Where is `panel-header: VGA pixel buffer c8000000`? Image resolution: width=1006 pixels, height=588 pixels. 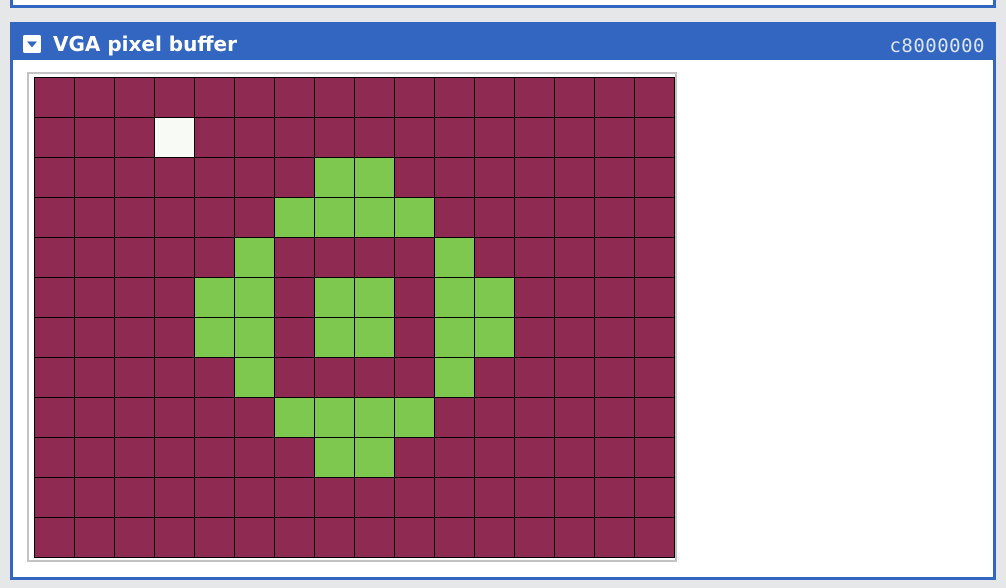 panel-header: VGA pixel buffer c8000000 is located at coordinates (503, 42).